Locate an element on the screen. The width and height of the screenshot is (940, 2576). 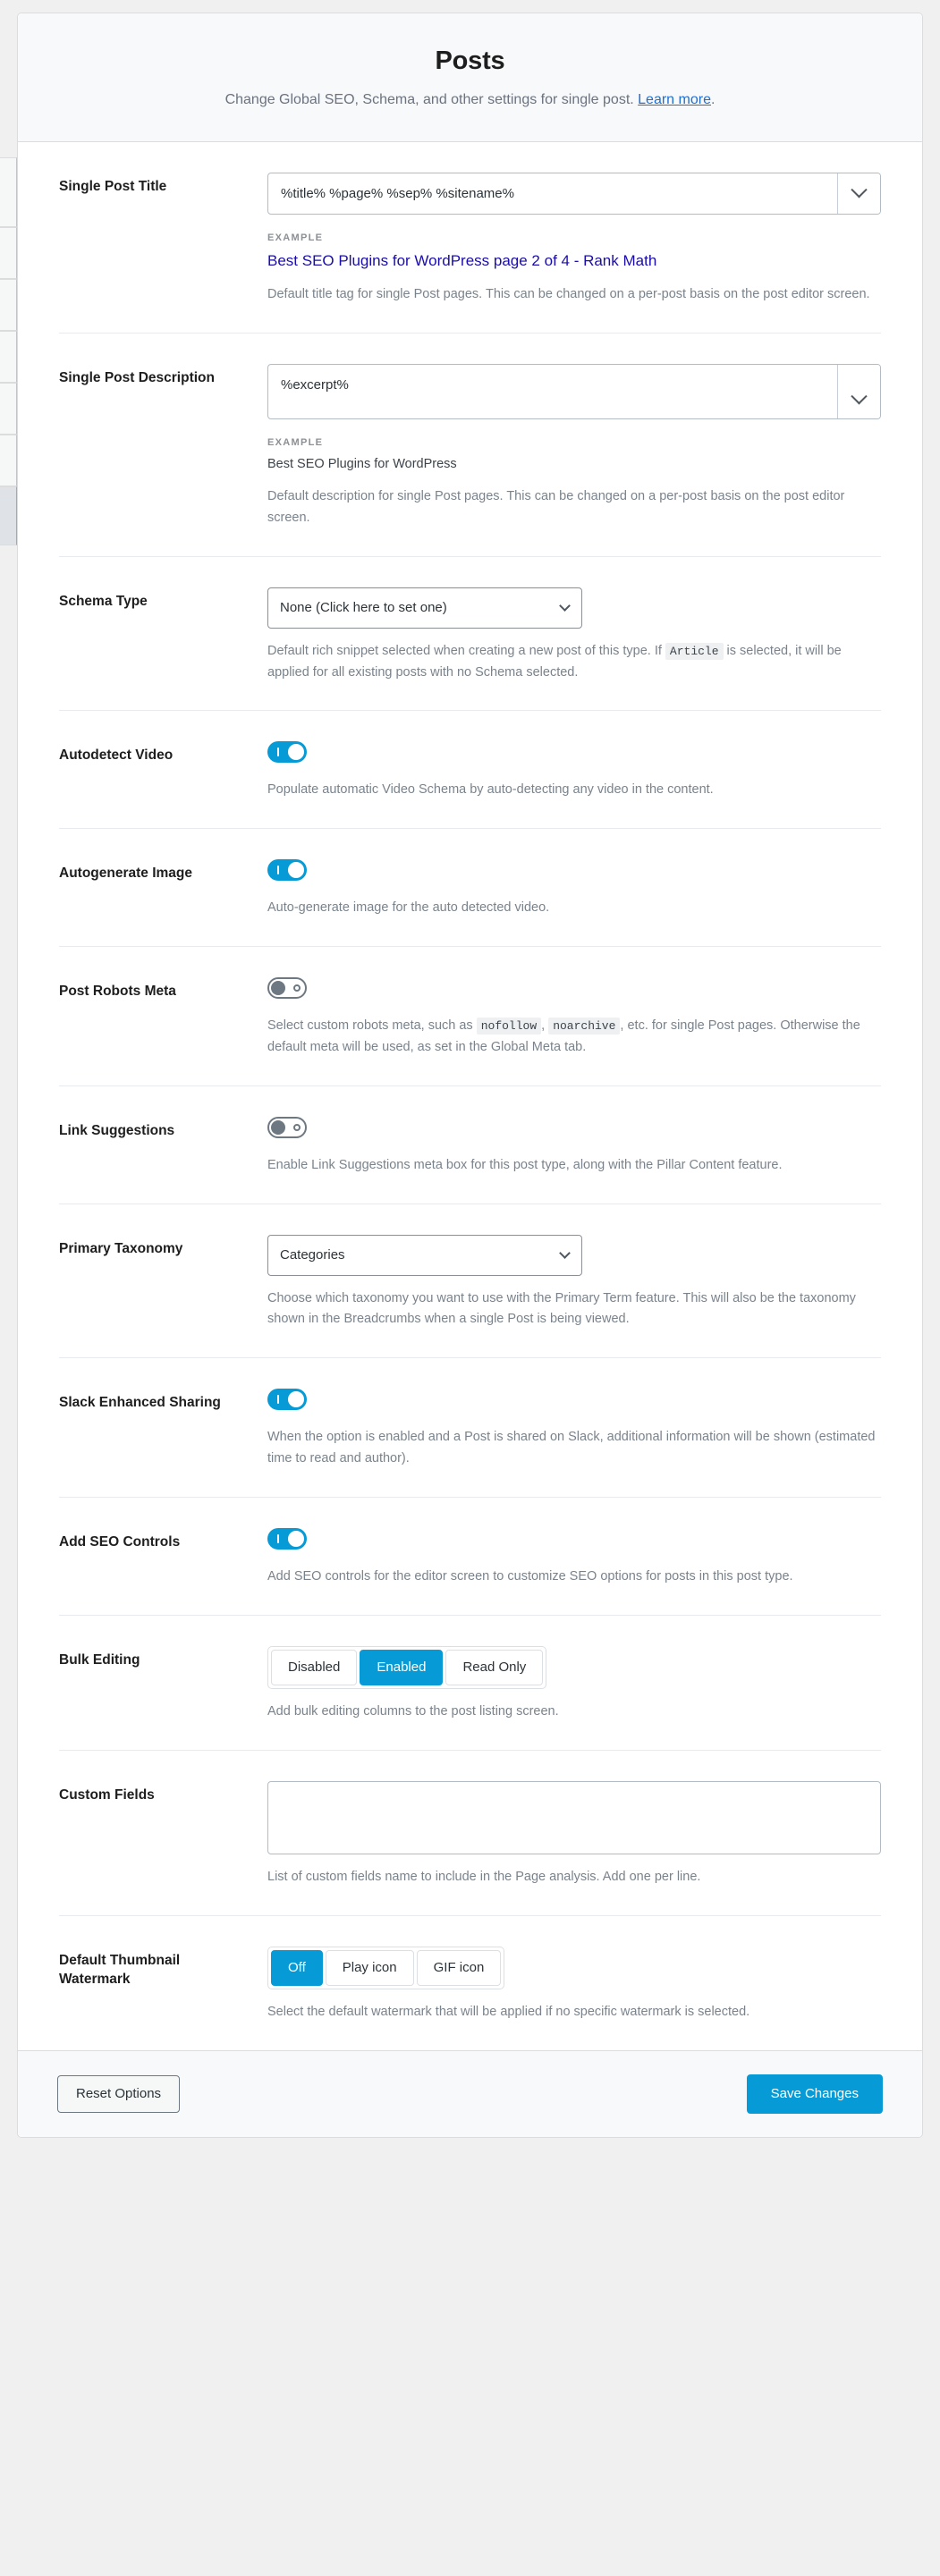
setting-label: Autogenerate Image is located at coordinates (126, 874).